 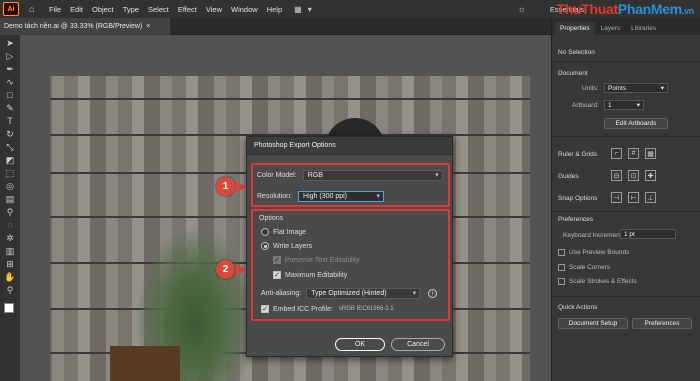 I want to click on max-editability-option: ✓ Maximum Editability, so click(x=310, y=275).